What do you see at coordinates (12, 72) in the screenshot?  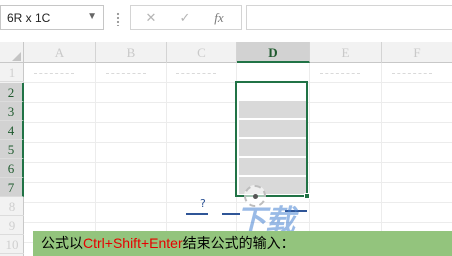 I see `row-header-1: 1` at bounding box center [12, 72].